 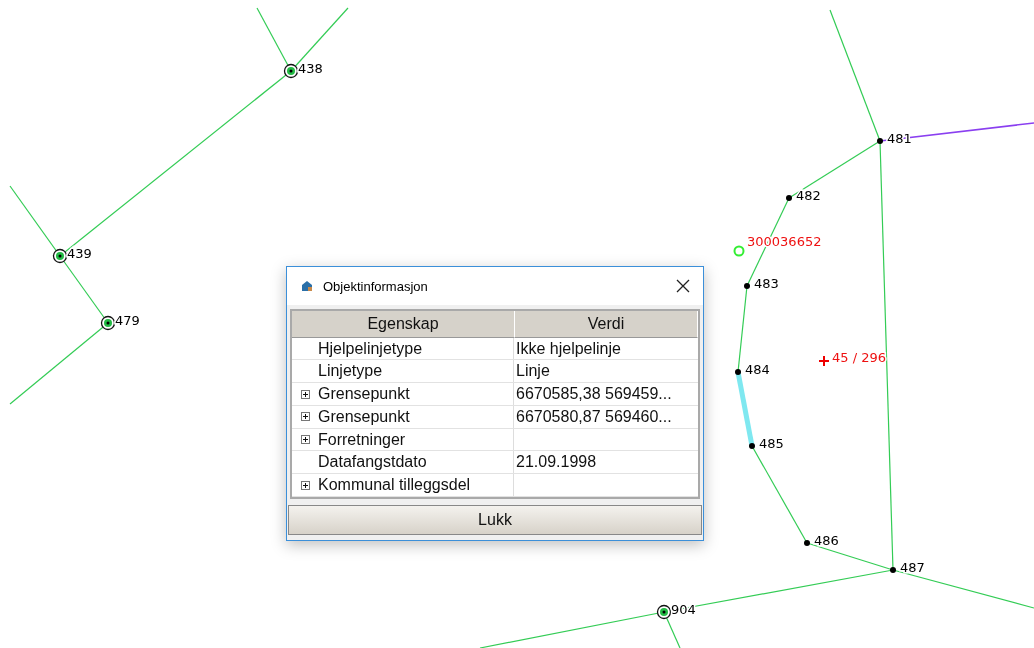 I want to click on point-label: 484, so click(x=757, y=369).